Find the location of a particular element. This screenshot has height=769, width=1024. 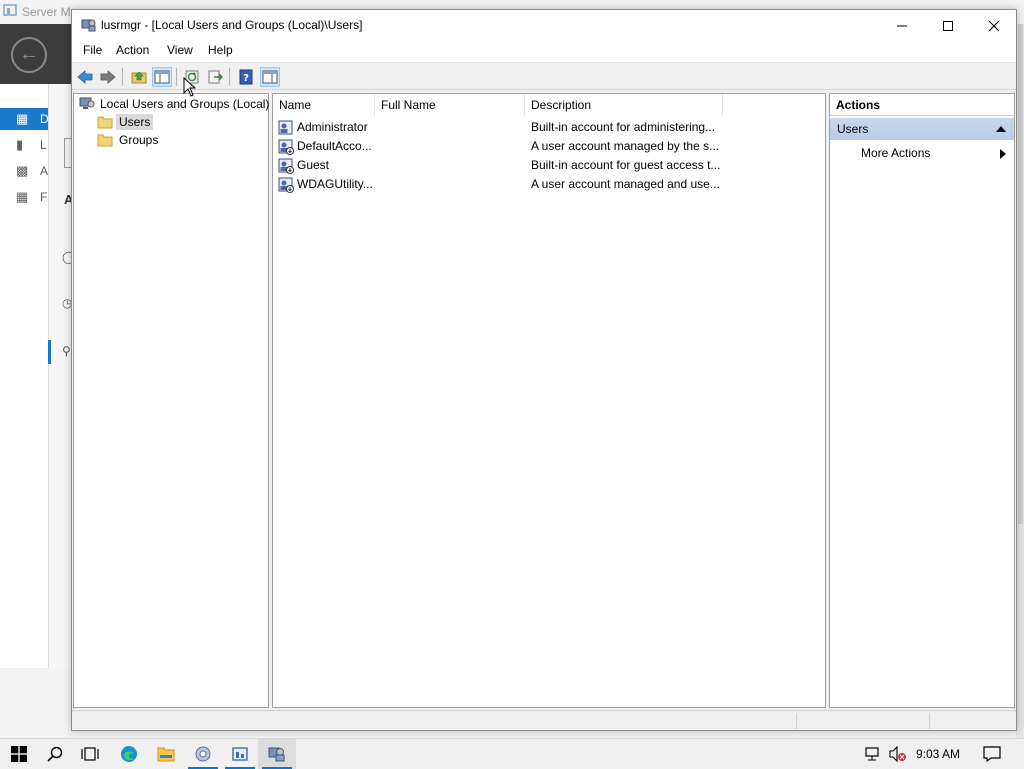

actions-header: Actions is located at coordinates (922, 105).